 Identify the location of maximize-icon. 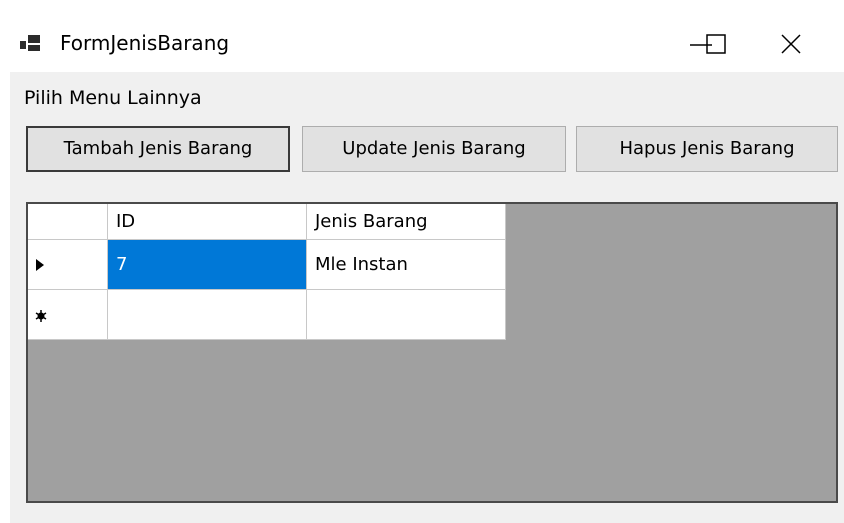
(716, 44).